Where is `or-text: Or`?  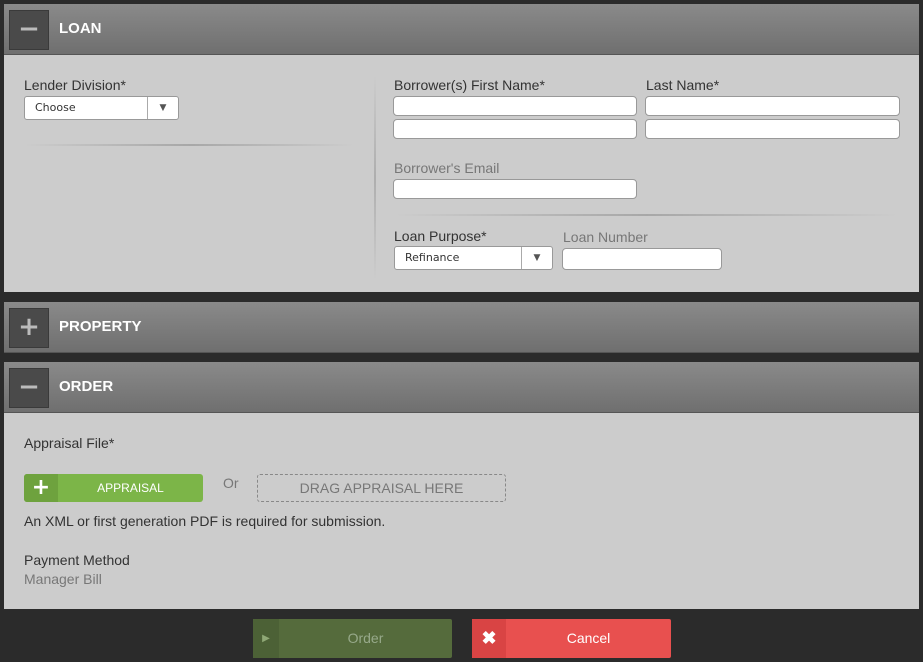
or-text: Or is located at coordinates (231, 483).